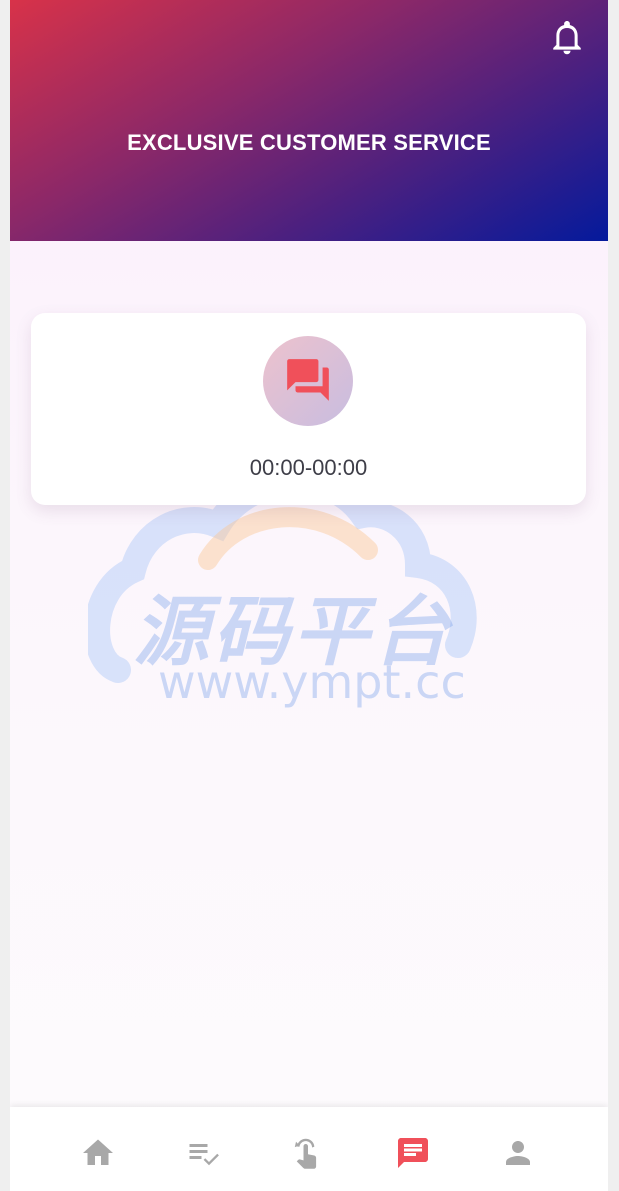 This screenshot has height=1191, width=619. I want to click on tap-gesture-icon, so click(308, 1153).